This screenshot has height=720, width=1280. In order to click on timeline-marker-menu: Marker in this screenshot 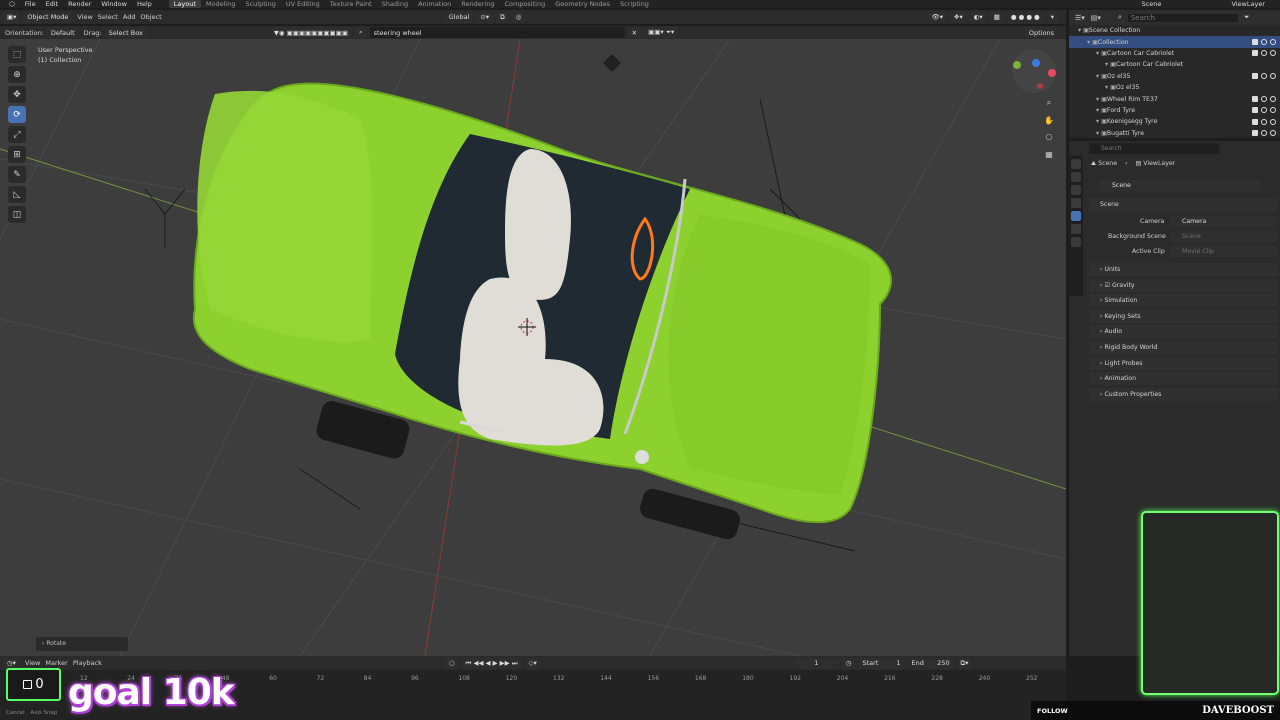, I will do `click(56, 663)`.